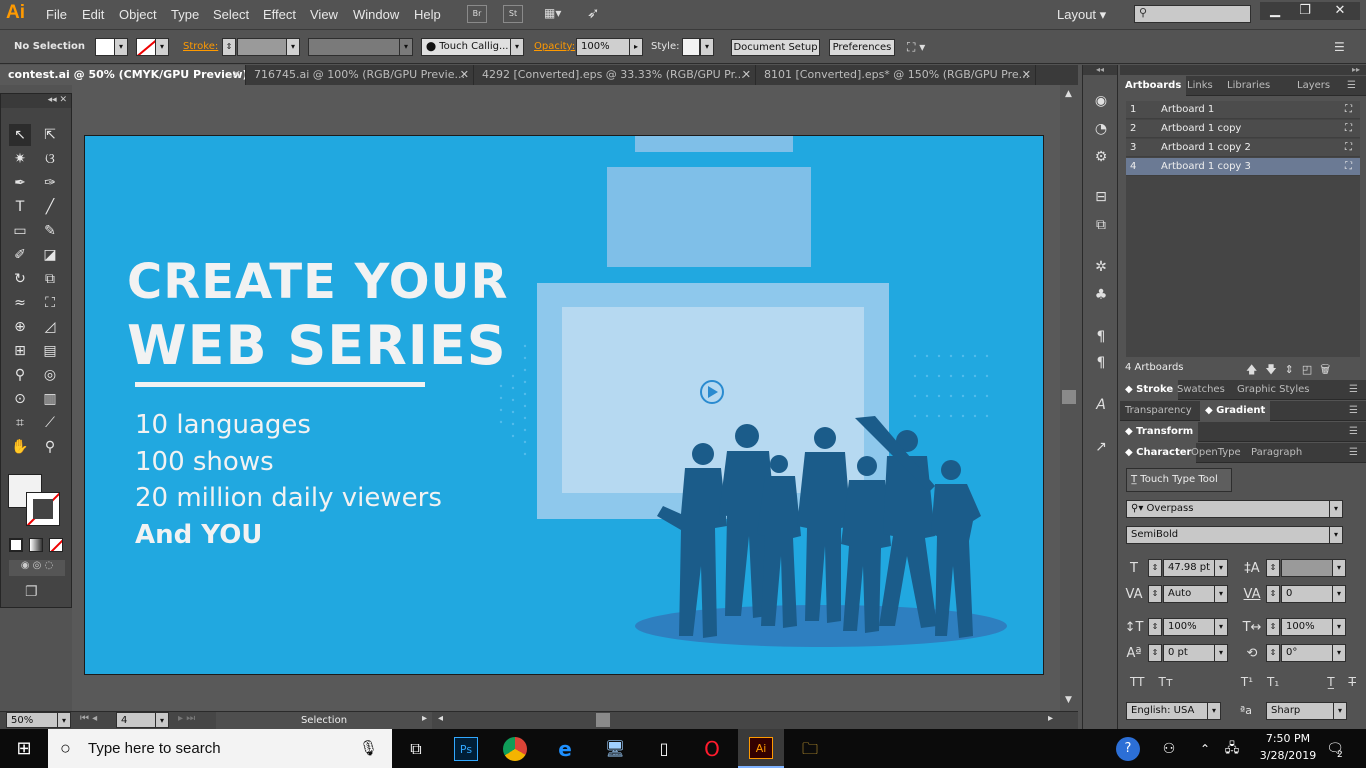  I want to click on headline-line-2: WEB SERIES, so click(317, 345).